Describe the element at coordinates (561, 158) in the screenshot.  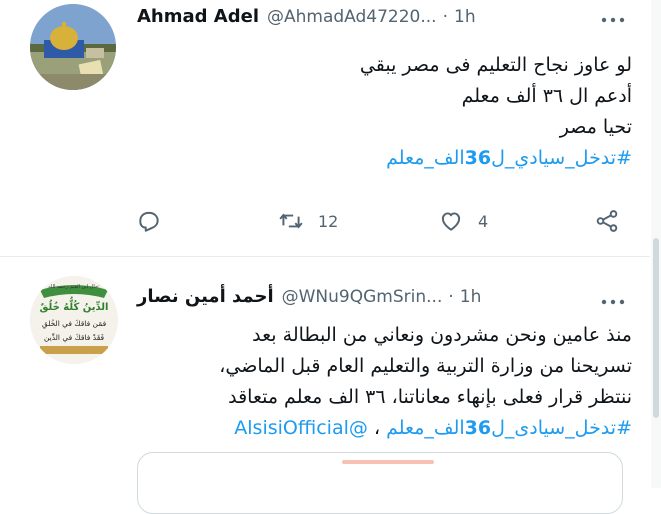
I see `hashtag-prefix: #تدخل_سيادي_ل` at that location.